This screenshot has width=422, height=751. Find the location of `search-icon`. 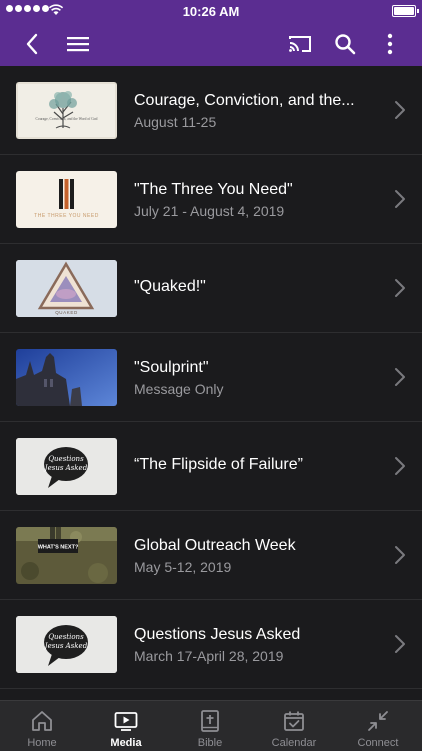

search-icon is located at coordinates (345, 44).